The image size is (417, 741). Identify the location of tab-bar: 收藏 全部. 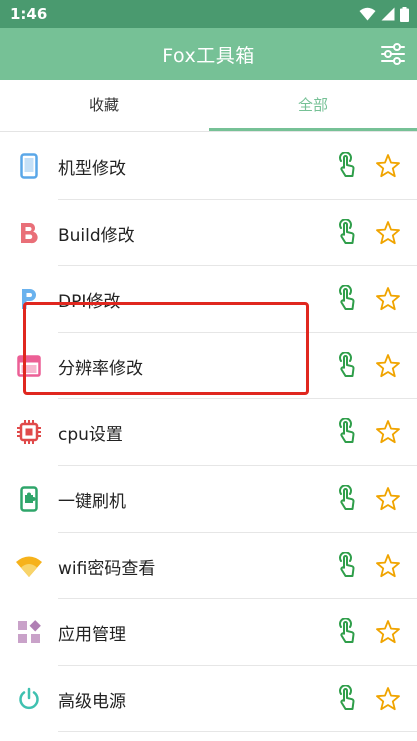
(208, 106).